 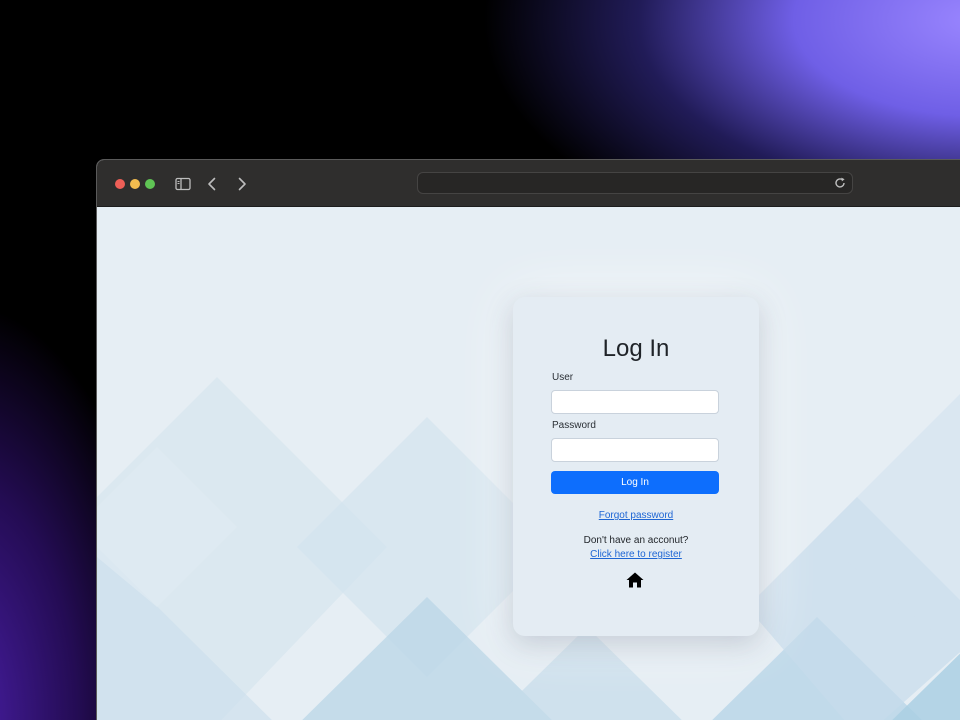 I want to click on home-icon, so click(x=635, y=580).